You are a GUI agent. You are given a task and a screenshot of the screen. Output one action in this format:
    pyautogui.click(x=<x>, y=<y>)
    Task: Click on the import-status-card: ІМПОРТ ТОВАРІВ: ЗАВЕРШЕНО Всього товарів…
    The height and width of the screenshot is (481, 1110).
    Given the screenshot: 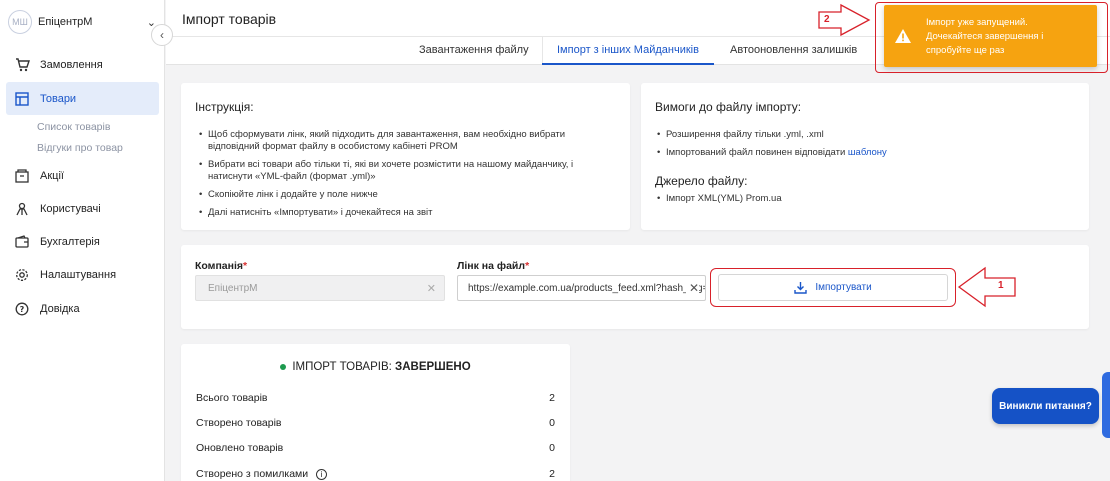 What is the action you would take?
    pyautogui.click(x=375, y=412)
    